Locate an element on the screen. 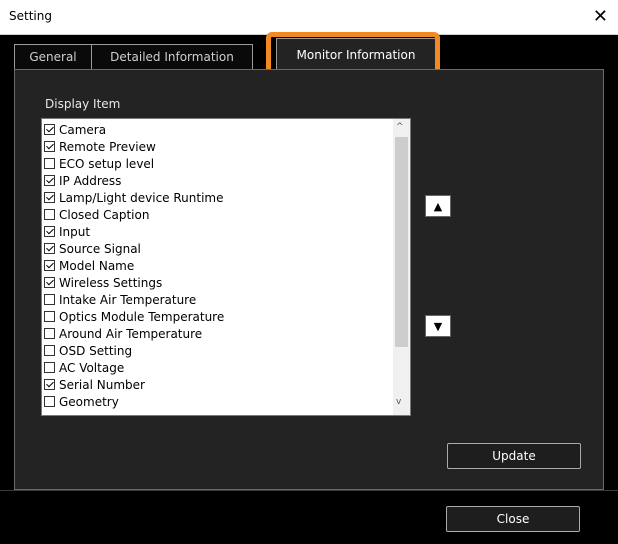  list-item: Input is located at coordinates (67, 231).